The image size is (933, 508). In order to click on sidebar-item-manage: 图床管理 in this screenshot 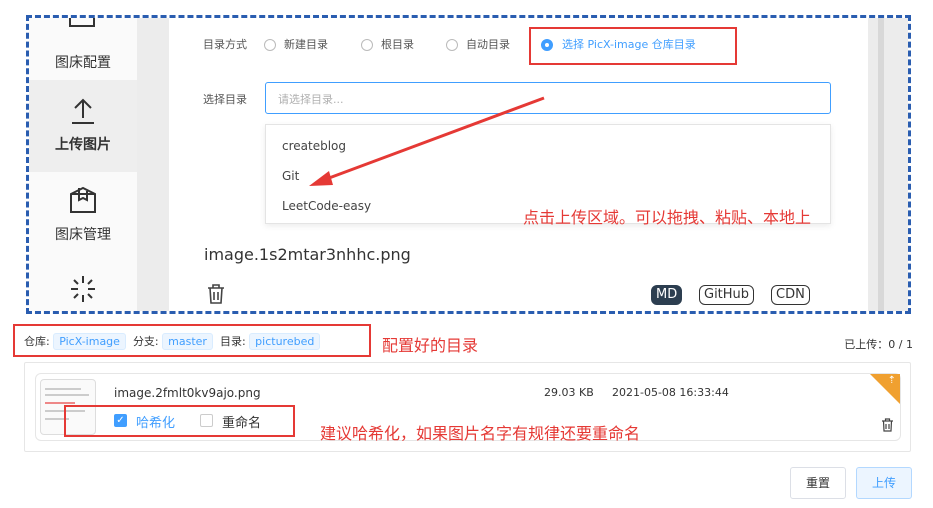, I will do `click(83, 218)`.